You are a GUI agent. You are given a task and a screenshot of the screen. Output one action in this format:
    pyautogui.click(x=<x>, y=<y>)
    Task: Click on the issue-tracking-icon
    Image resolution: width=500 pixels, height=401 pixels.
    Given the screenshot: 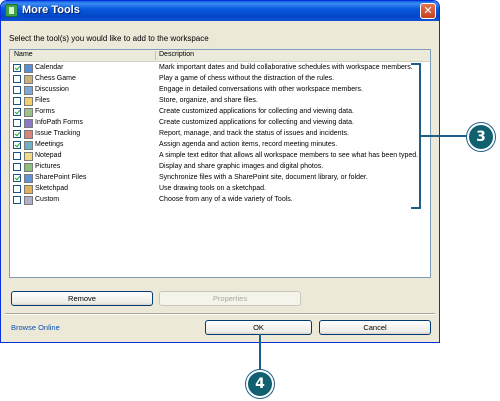 What is the action you would take?
    pyautogui.click(x=28, y=134)
    